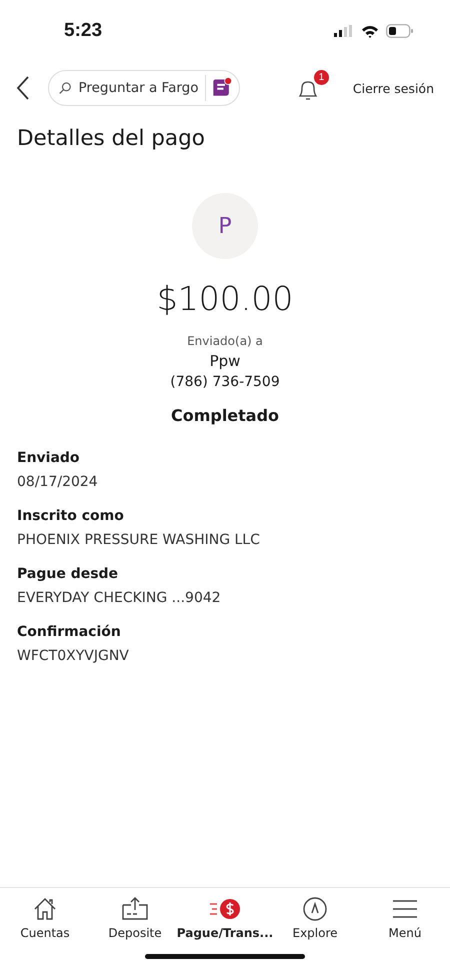 The image size is (450, 976). Describe the element at coordinates (71, 516) in the screenshot. I see `detail-label: Inscrito como` at that location.